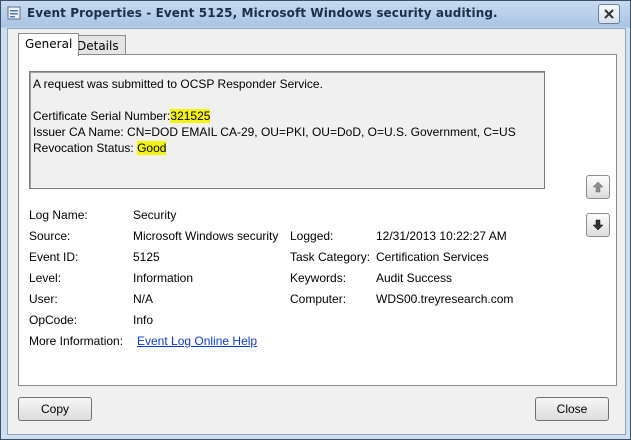 This screenshot has height=440, width=631. Describe the element at coordinates (312, 236) in the screenshot. I see `logged-label: Logged:` at that location.